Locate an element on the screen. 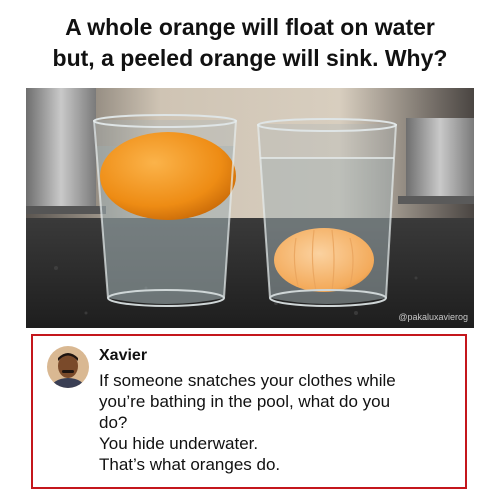 This screenshot has width=500, height=500. headline-line-2: but, a peeled orange will sink. Why? is located at coordinates (250, 58).